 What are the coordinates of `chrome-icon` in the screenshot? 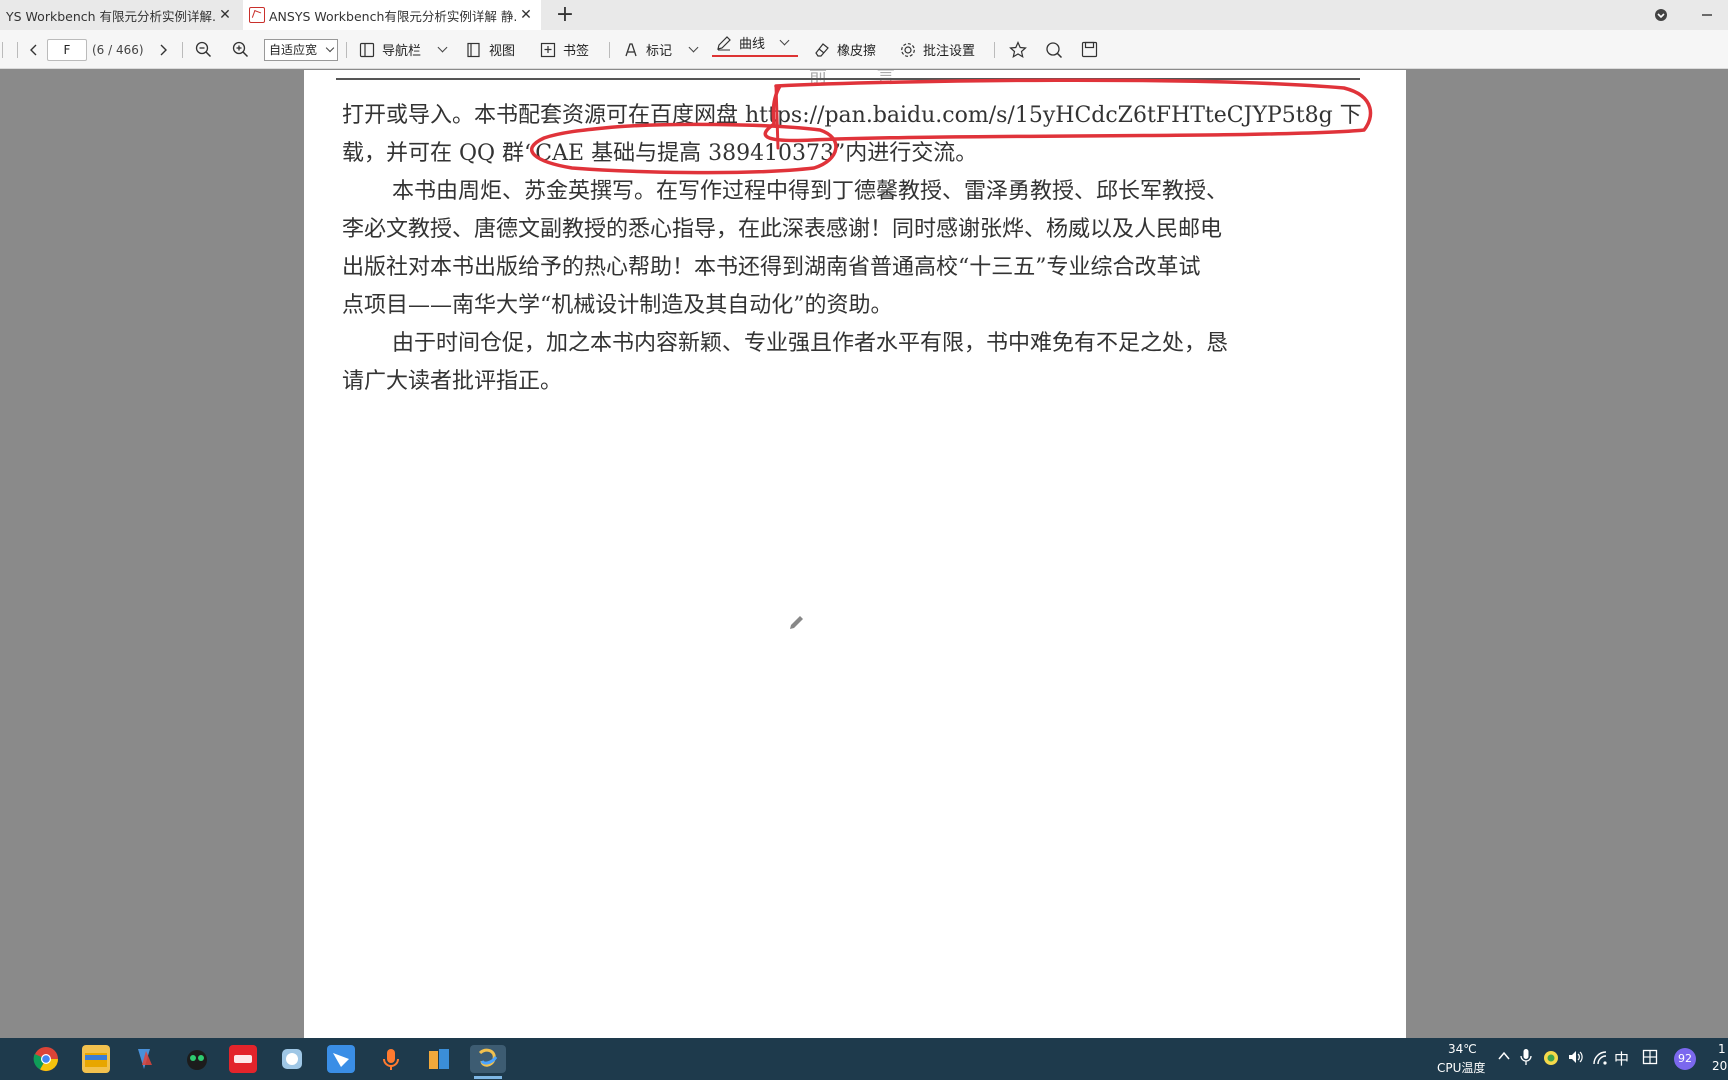 It's located at (46, 1059).